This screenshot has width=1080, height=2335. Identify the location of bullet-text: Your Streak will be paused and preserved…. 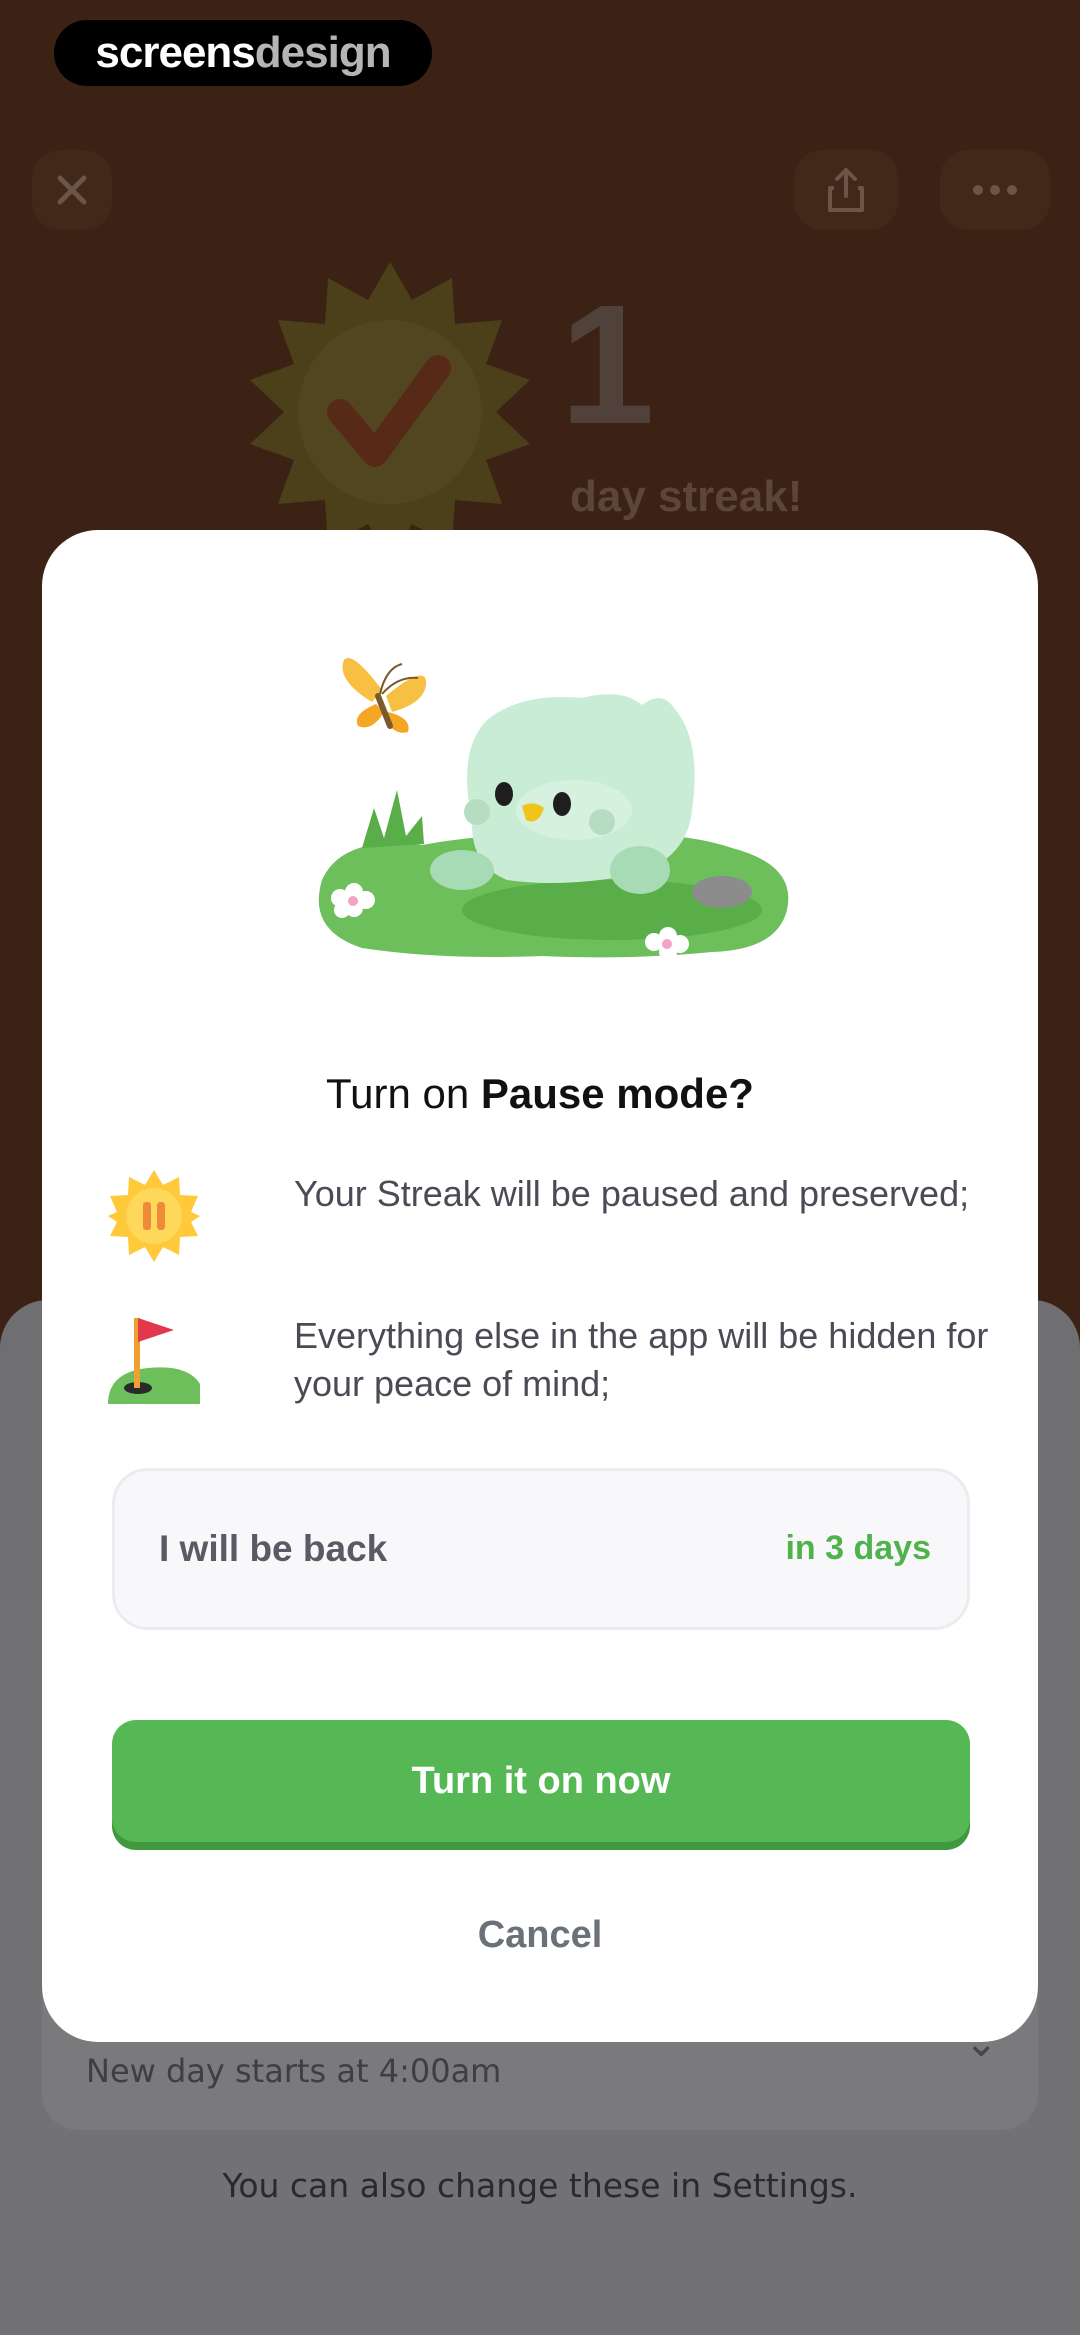
(632, 1193).